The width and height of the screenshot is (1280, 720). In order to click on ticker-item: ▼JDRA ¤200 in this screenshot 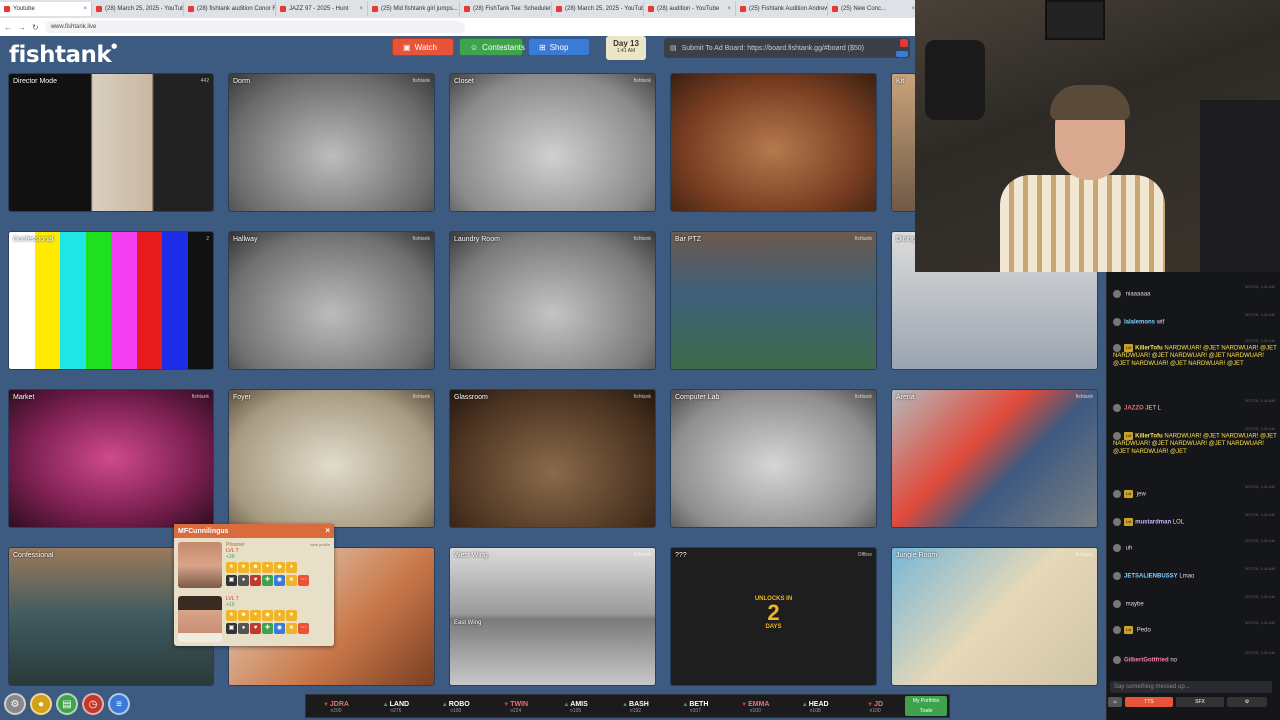, I will do `click(336, 706)`.